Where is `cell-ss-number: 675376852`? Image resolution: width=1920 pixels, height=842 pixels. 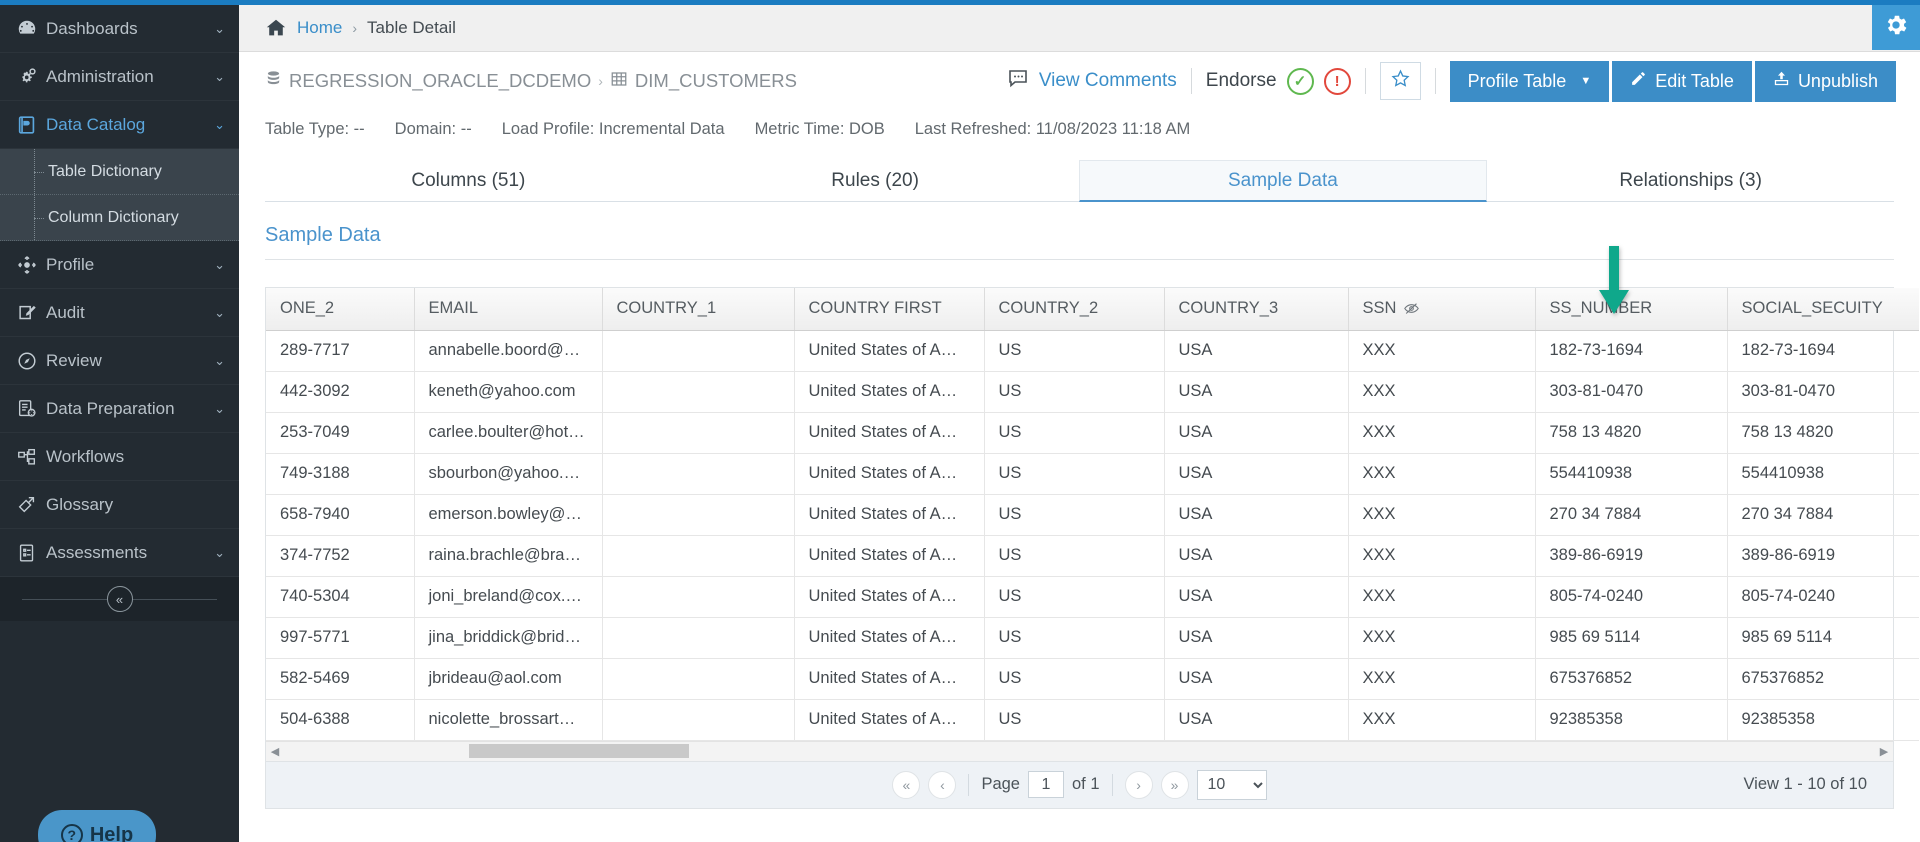
cell-ss-number: 675376852 is located at coordinates (1631, 679).